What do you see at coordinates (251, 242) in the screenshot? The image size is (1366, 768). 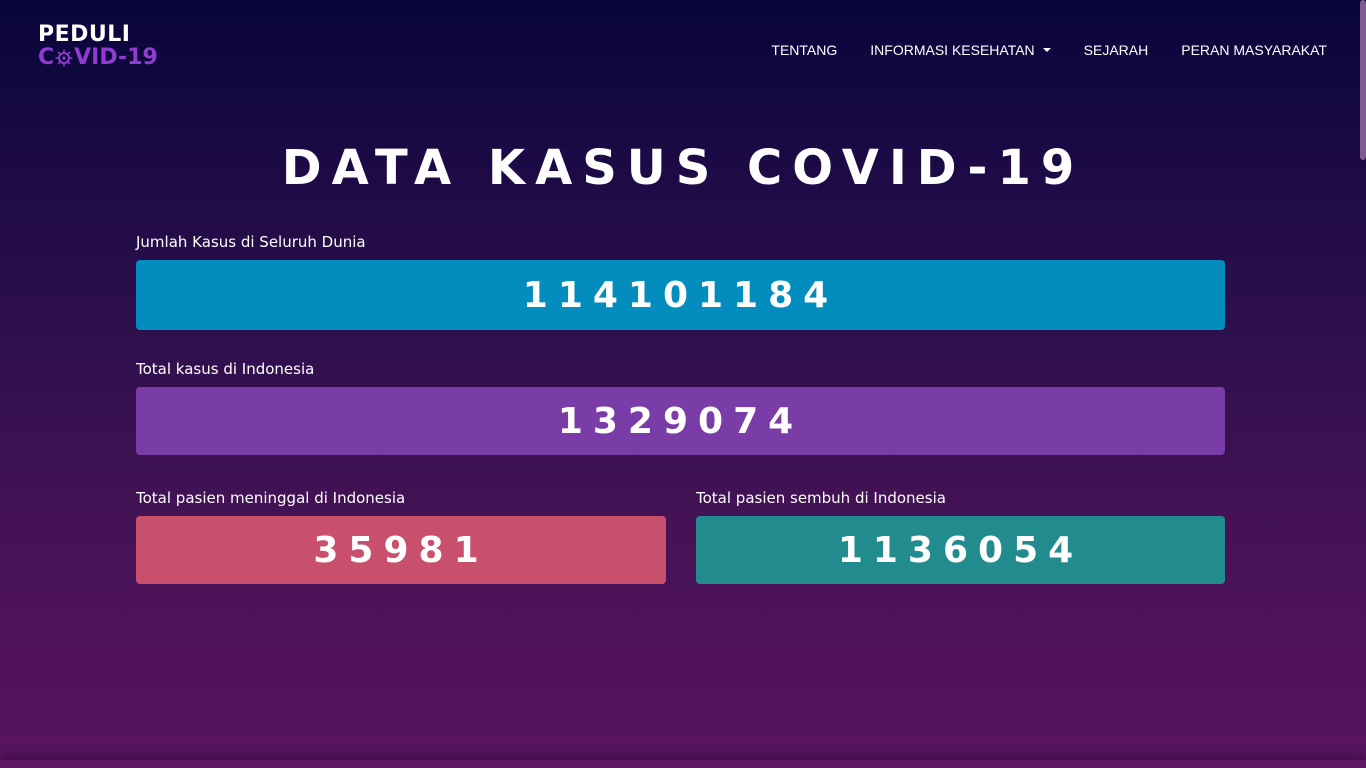 I see `world-cases-label: Jumlah Kasus di Seluruh Dunia` at bounding box center [251, 242].